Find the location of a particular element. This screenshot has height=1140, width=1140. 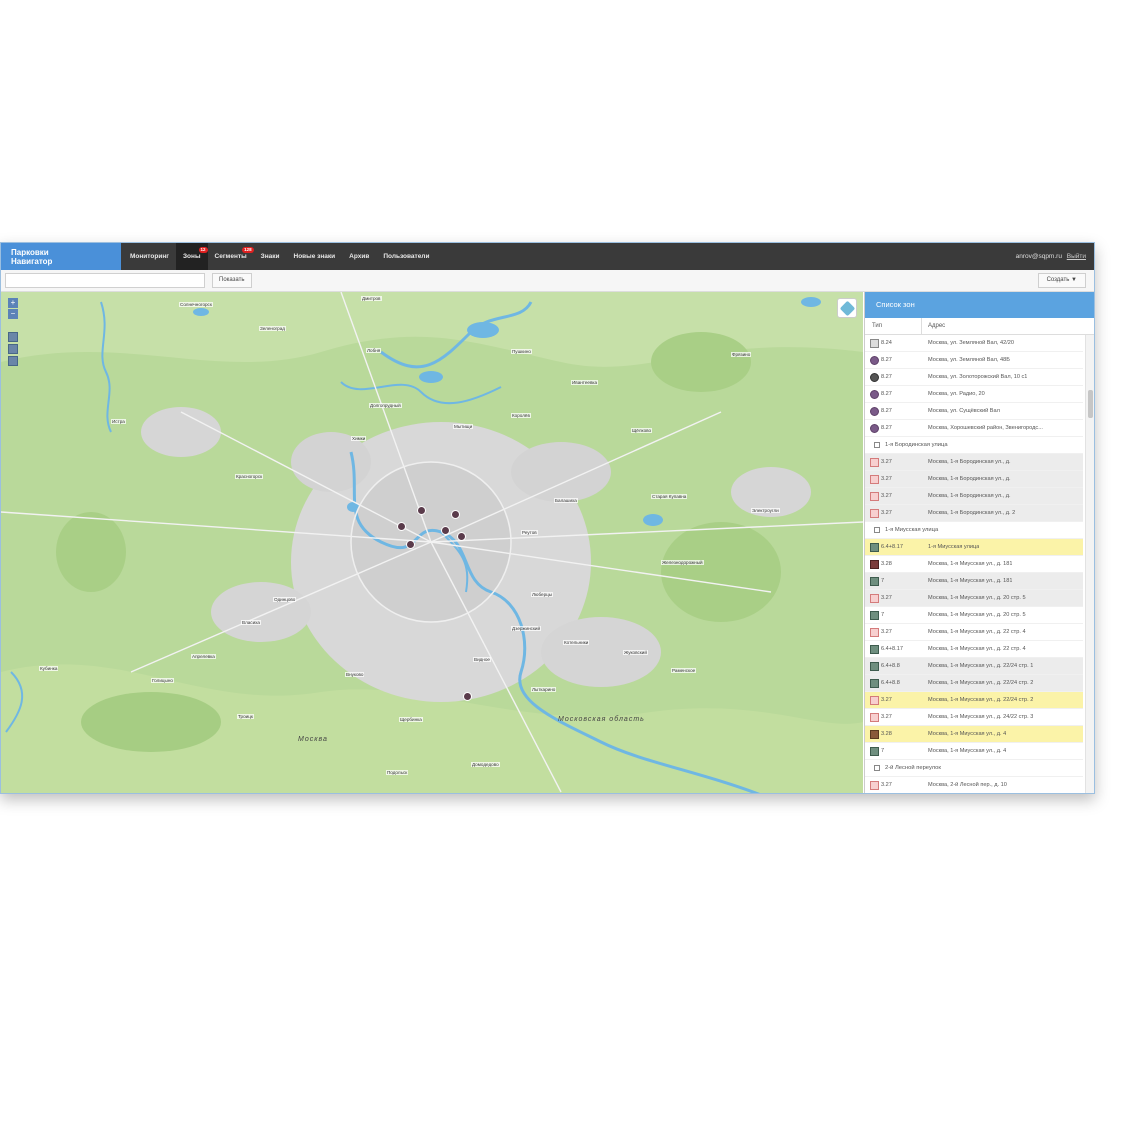

map-place-label: Балашиха is located at coordinates (566, 500).